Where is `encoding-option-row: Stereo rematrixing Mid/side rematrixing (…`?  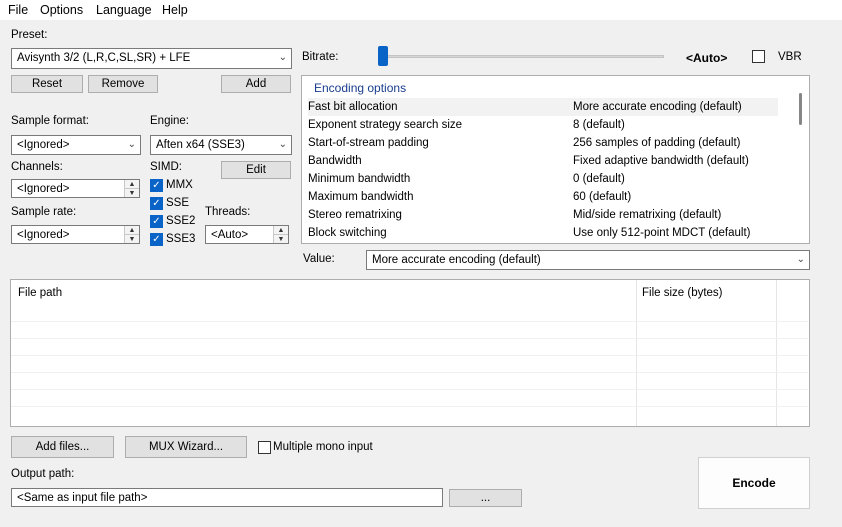 encoding-option-row: Stereo rematrixing Mid/side rematrixing (… is located at coordinates (543, 215).